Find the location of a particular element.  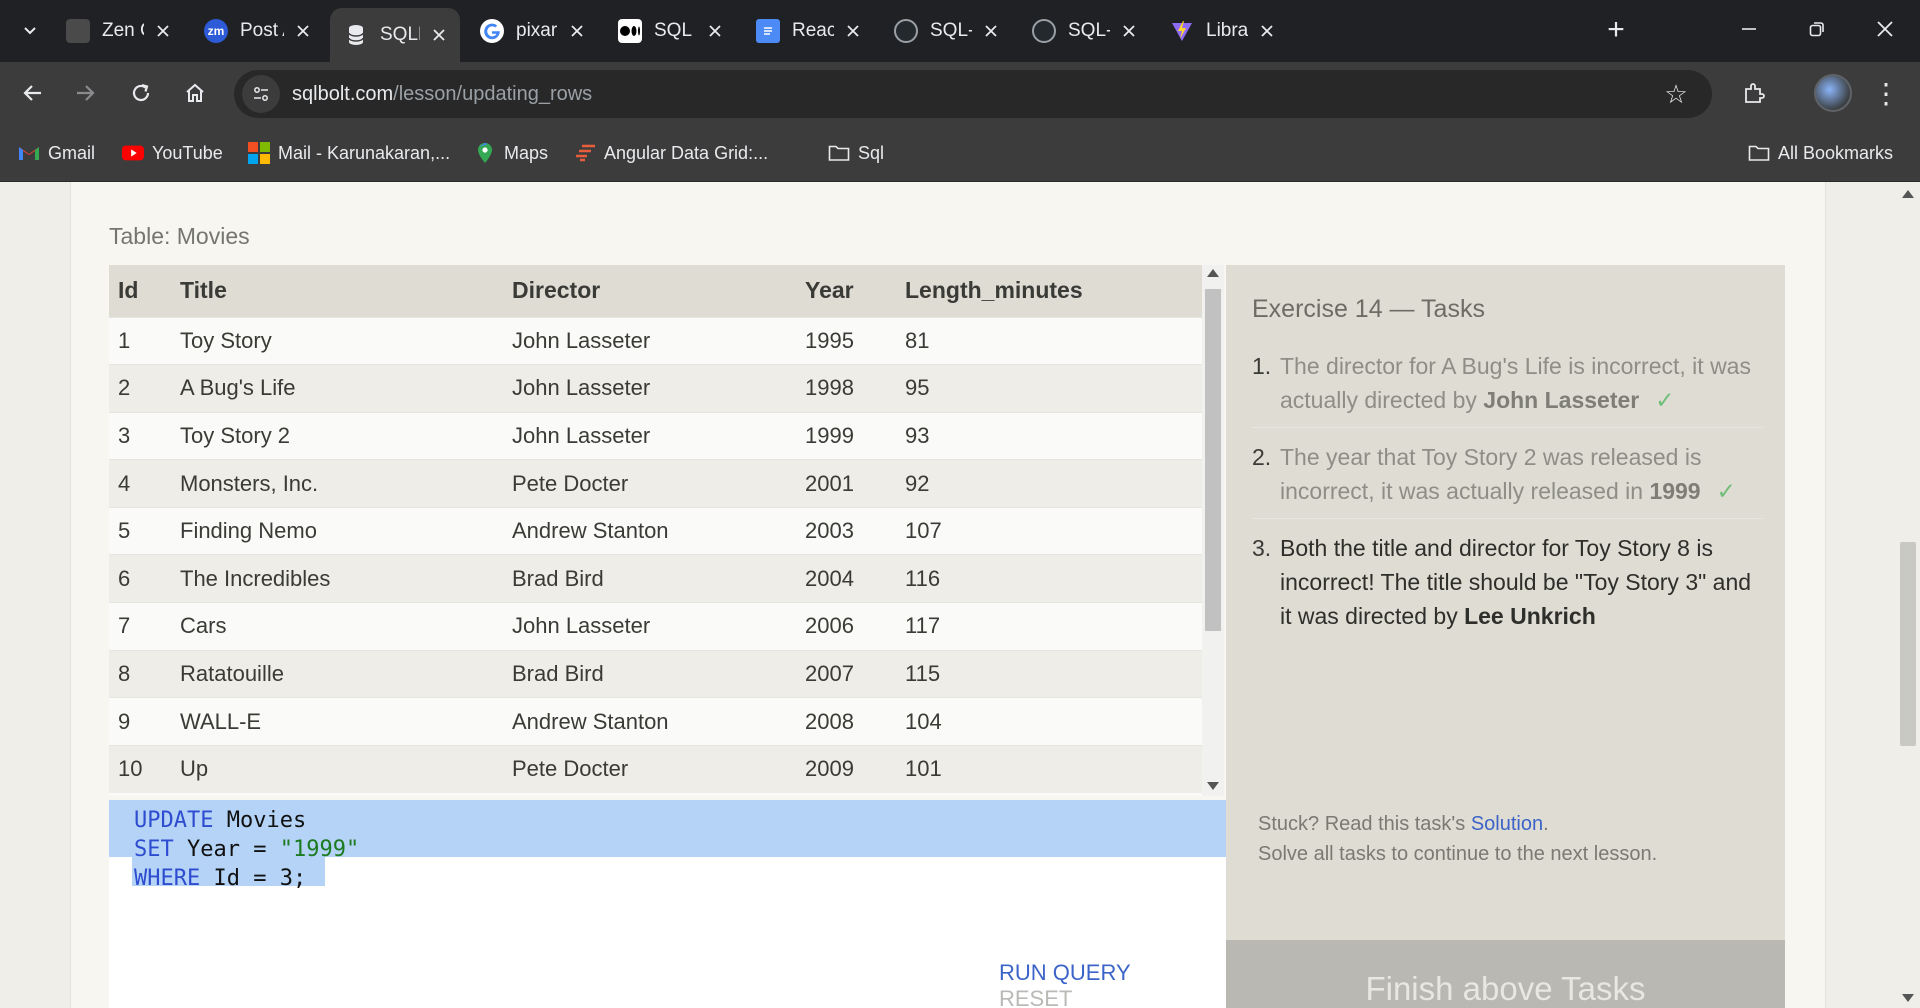

scroll-up-arrow-icon is located at coordinates (1213, 273).